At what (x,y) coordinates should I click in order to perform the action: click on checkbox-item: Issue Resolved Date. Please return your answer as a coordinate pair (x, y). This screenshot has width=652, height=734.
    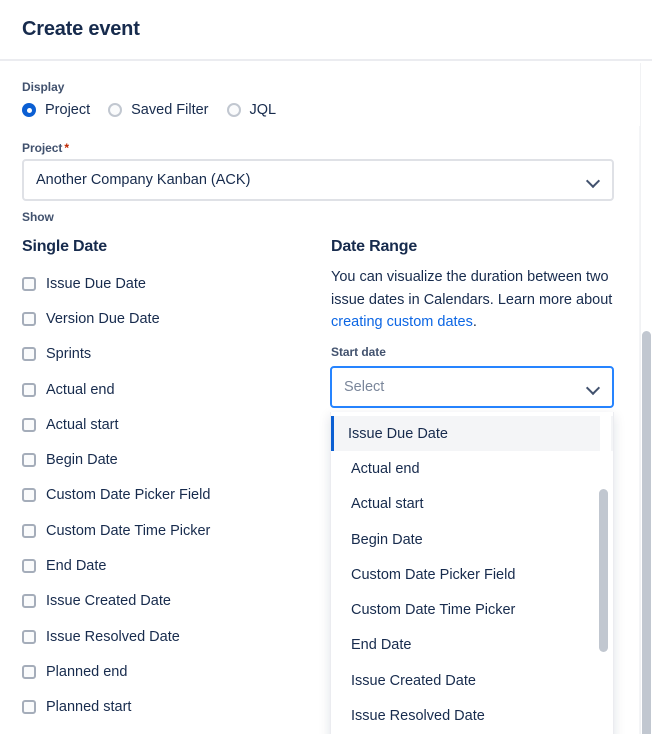
    Looking at the image, I should click on (167, 636).